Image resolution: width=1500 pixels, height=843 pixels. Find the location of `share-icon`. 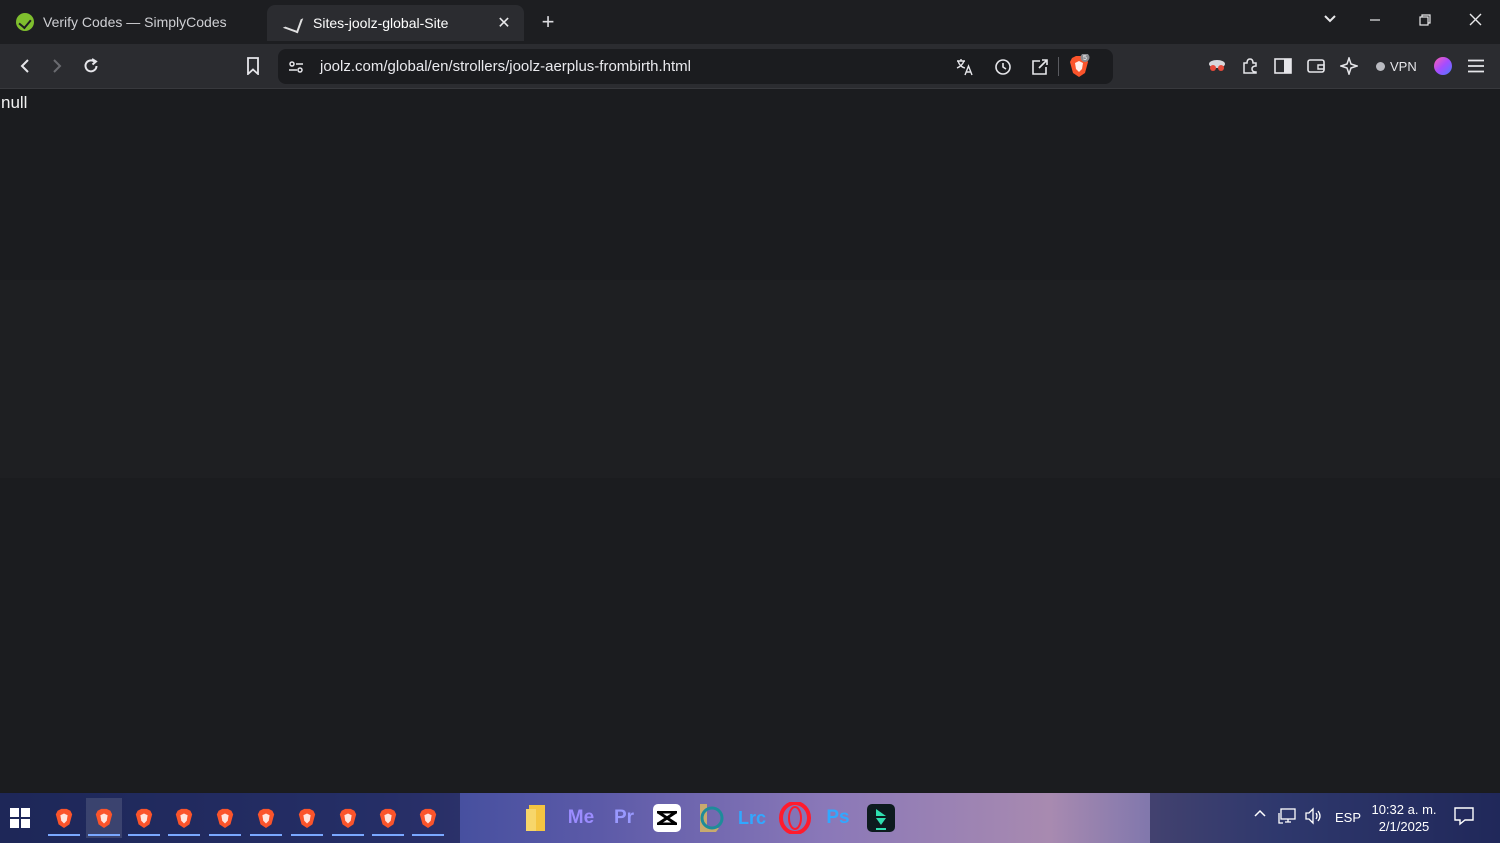

share-icon is located at coordinates (1040, 67).